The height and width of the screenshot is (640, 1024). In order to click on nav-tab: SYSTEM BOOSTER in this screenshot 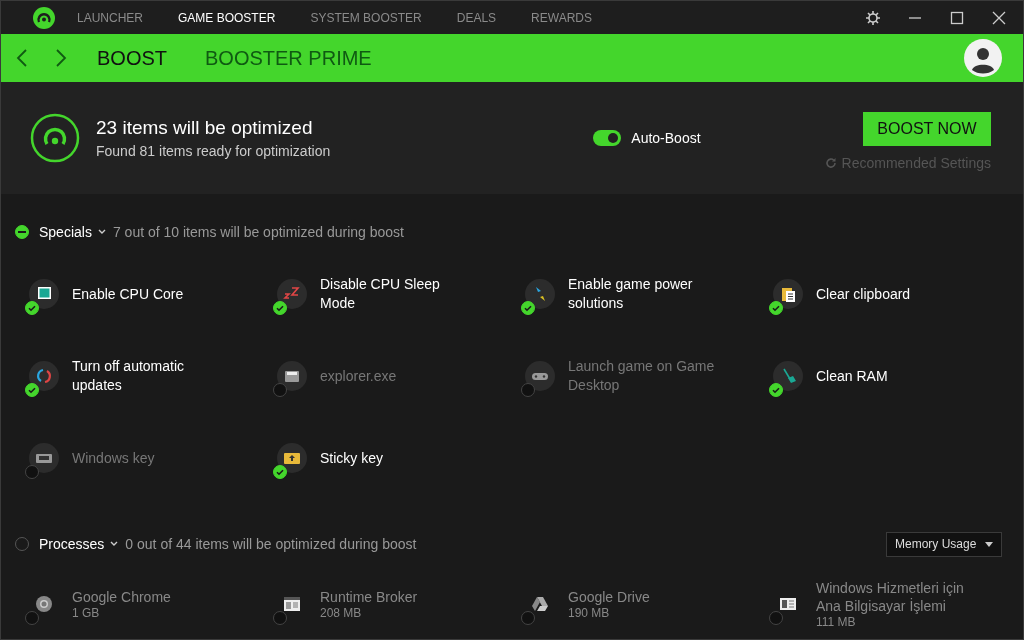, I will do `click(366, 17)`.